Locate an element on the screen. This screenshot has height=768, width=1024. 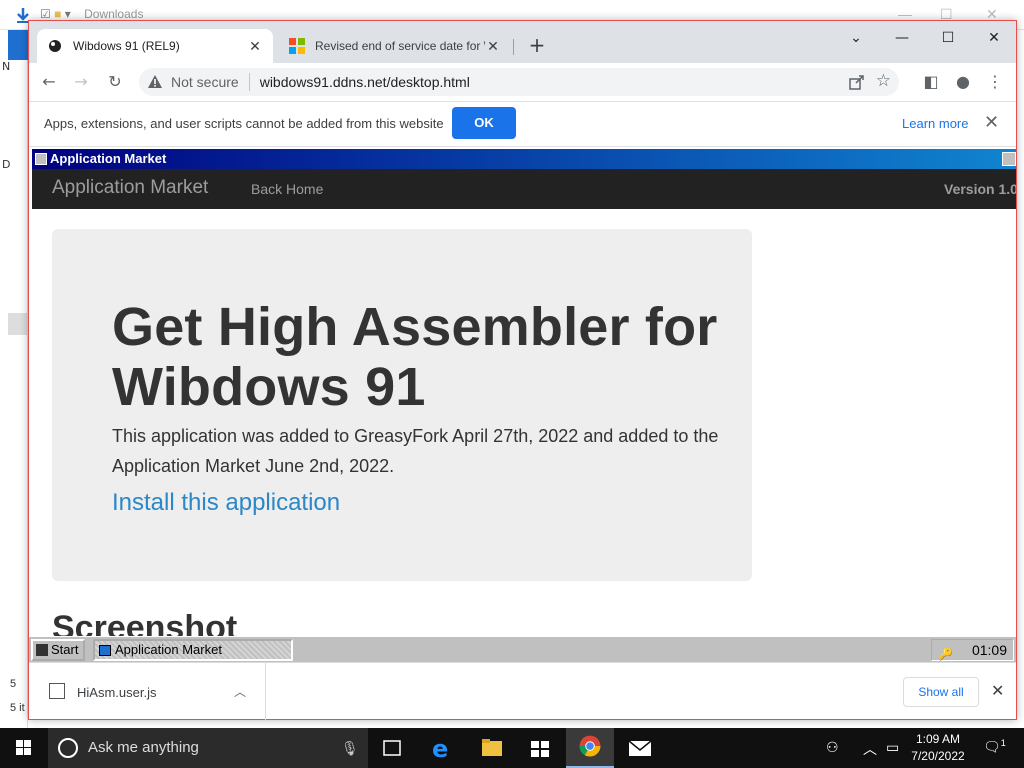
clock-time: 1:09 AM is located at coordinates (938, 739).